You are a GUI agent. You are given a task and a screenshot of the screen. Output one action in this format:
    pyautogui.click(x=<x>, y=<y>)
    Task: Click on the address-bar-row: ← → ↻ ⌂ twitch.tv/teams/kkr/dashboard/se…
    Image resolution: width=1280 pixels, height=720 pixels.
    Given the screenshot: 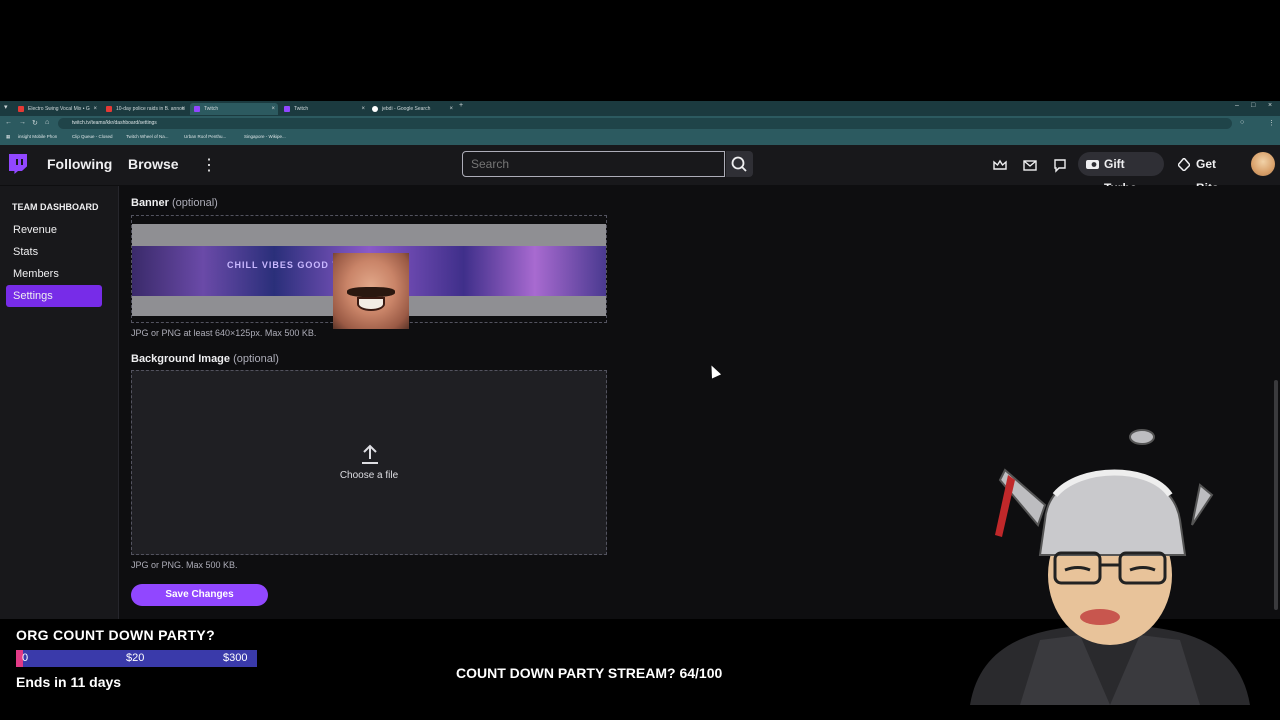 What is the action you would take?
    pyautogui.click(x=640, y=123)
    